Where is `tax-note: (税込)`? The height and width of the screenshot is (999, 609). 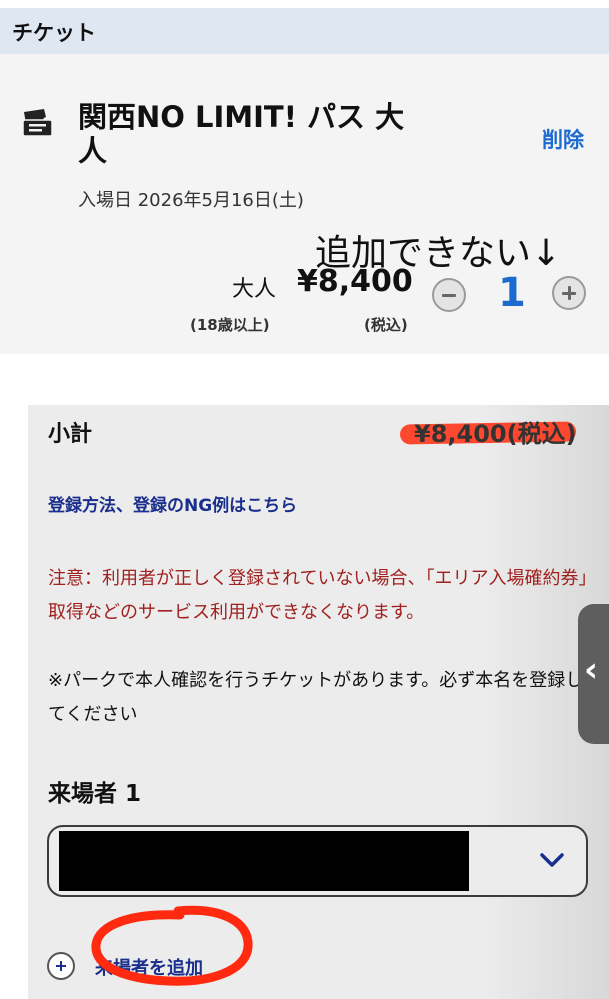 tax-note: (税込) is located at coordinates (386, 325).